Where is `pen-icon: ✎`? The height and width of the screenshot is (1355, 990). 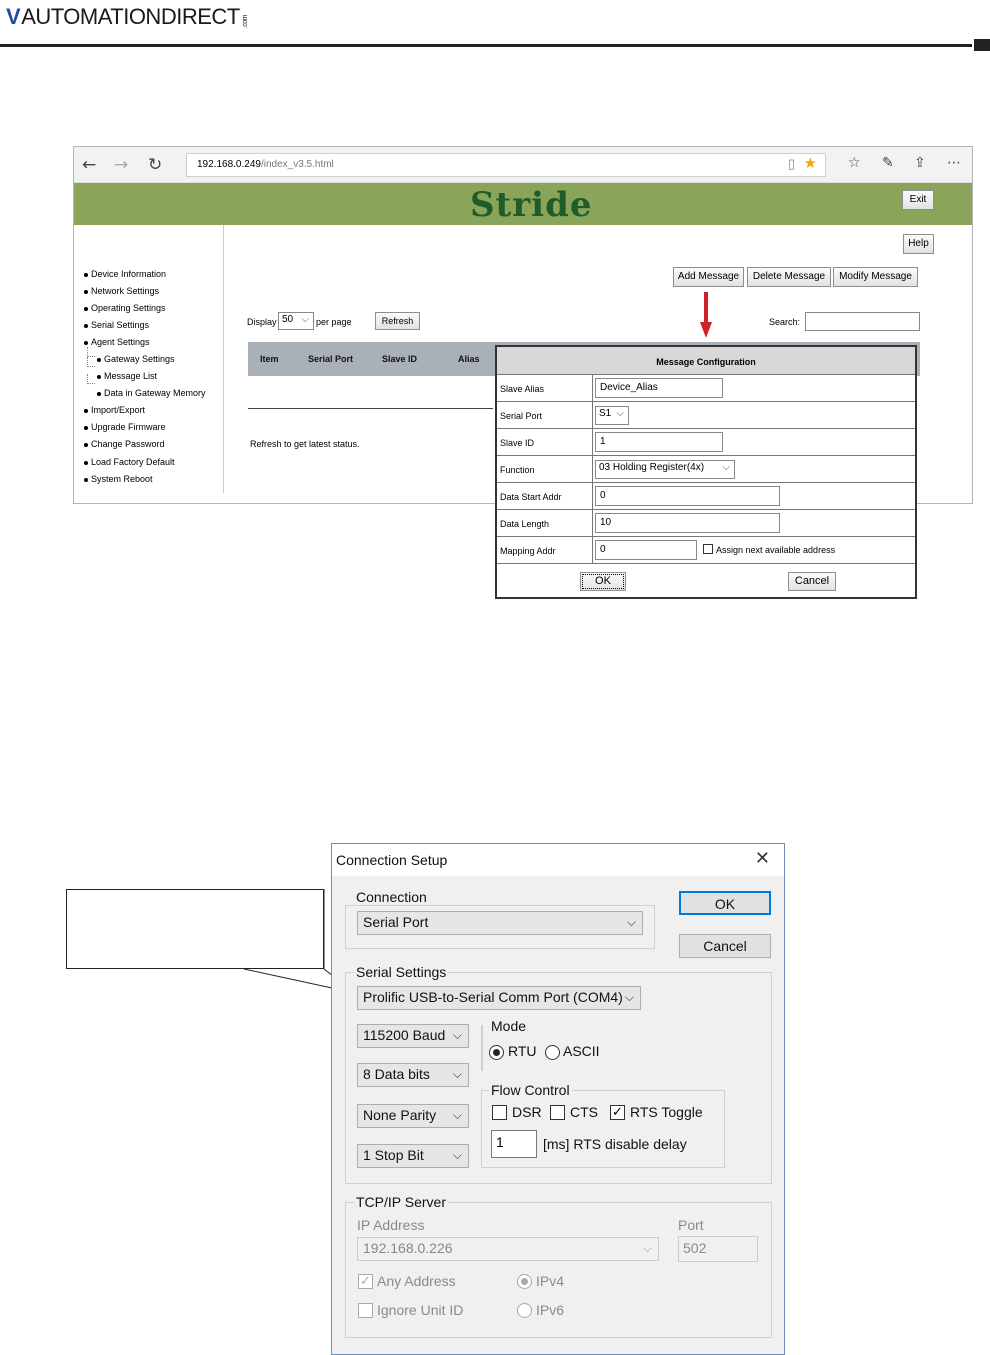
pen-icon: ✎ is located at coordinates (888, 163).